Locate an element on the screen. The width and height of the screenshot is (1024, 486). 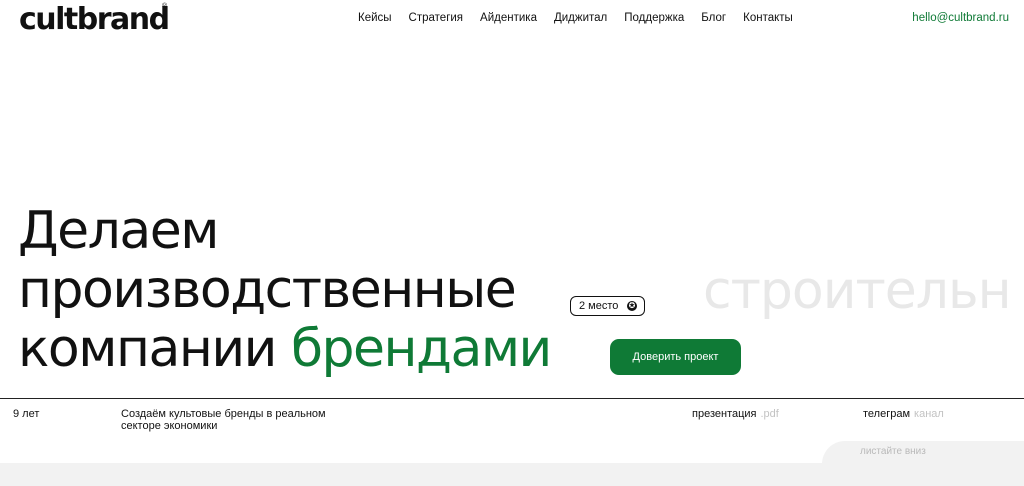
rating-badge-label: 2 место is located at coordinates (599, 306).